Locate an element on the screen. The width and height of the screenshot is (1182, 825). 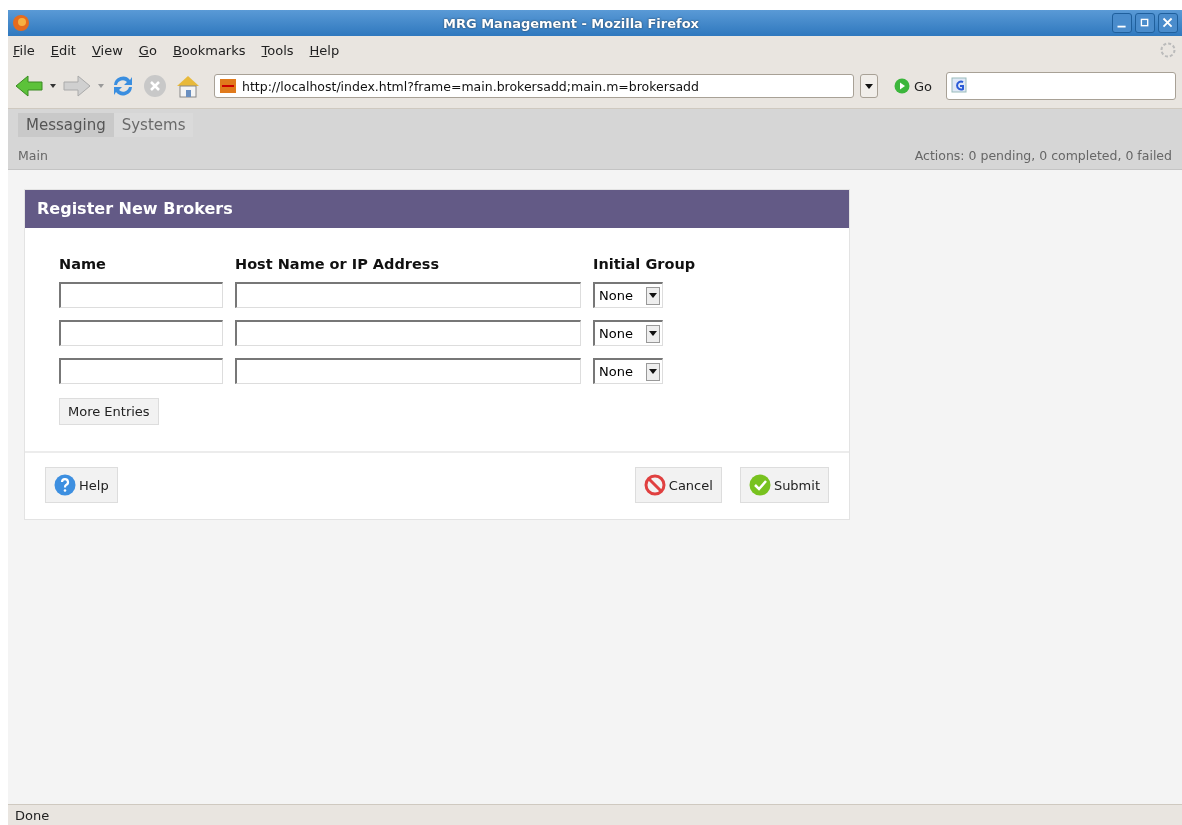
menu-item: Go is located at coordinates (147, 50).